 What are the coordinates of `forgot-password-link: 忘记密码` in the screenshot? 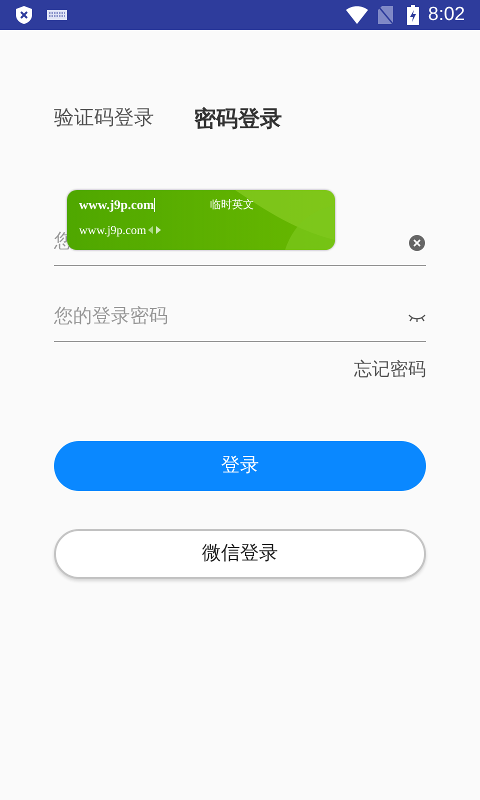 It's located at (390, 369).